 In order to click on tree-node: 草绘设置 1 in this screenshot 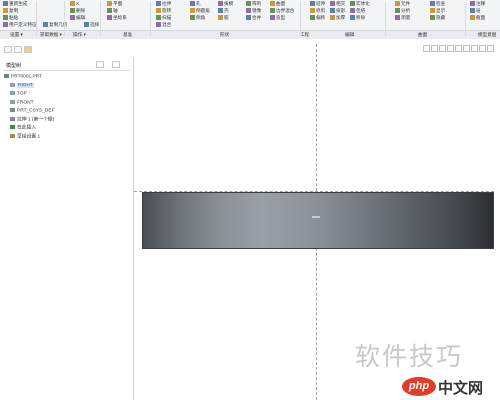, I will do `click(25, 136)`.